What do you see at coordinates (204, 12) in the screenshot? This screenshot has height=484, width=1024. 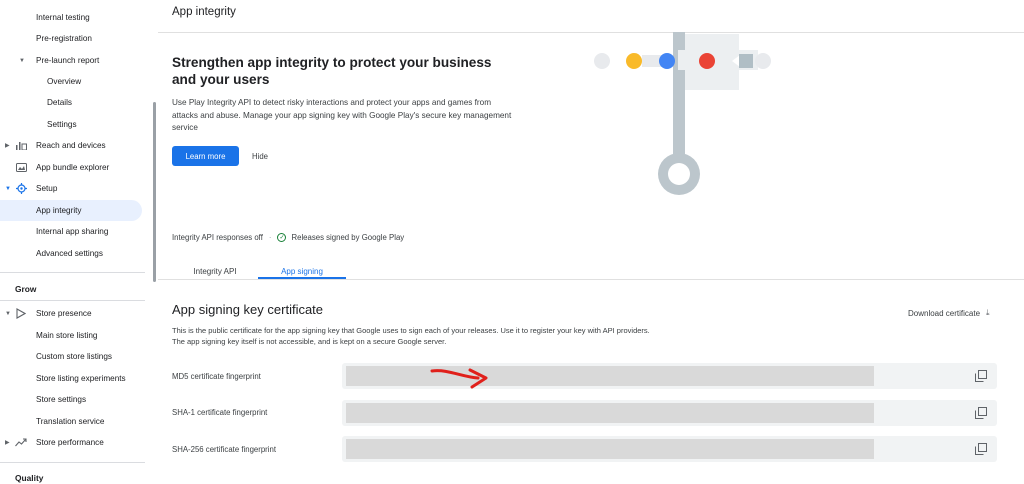 I see `page-title: App integrity` at bounding box center [204, 12].